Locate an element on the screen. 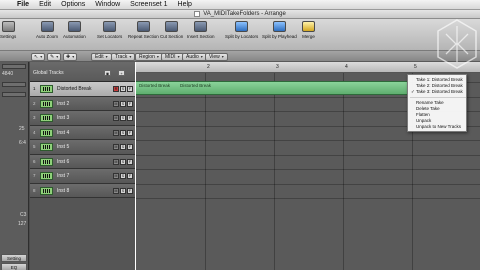 Image resolution: width=480 pixels, height=270 pixels. track-row: 4 Inst 4 MSF is located at coordinates (82, 132).